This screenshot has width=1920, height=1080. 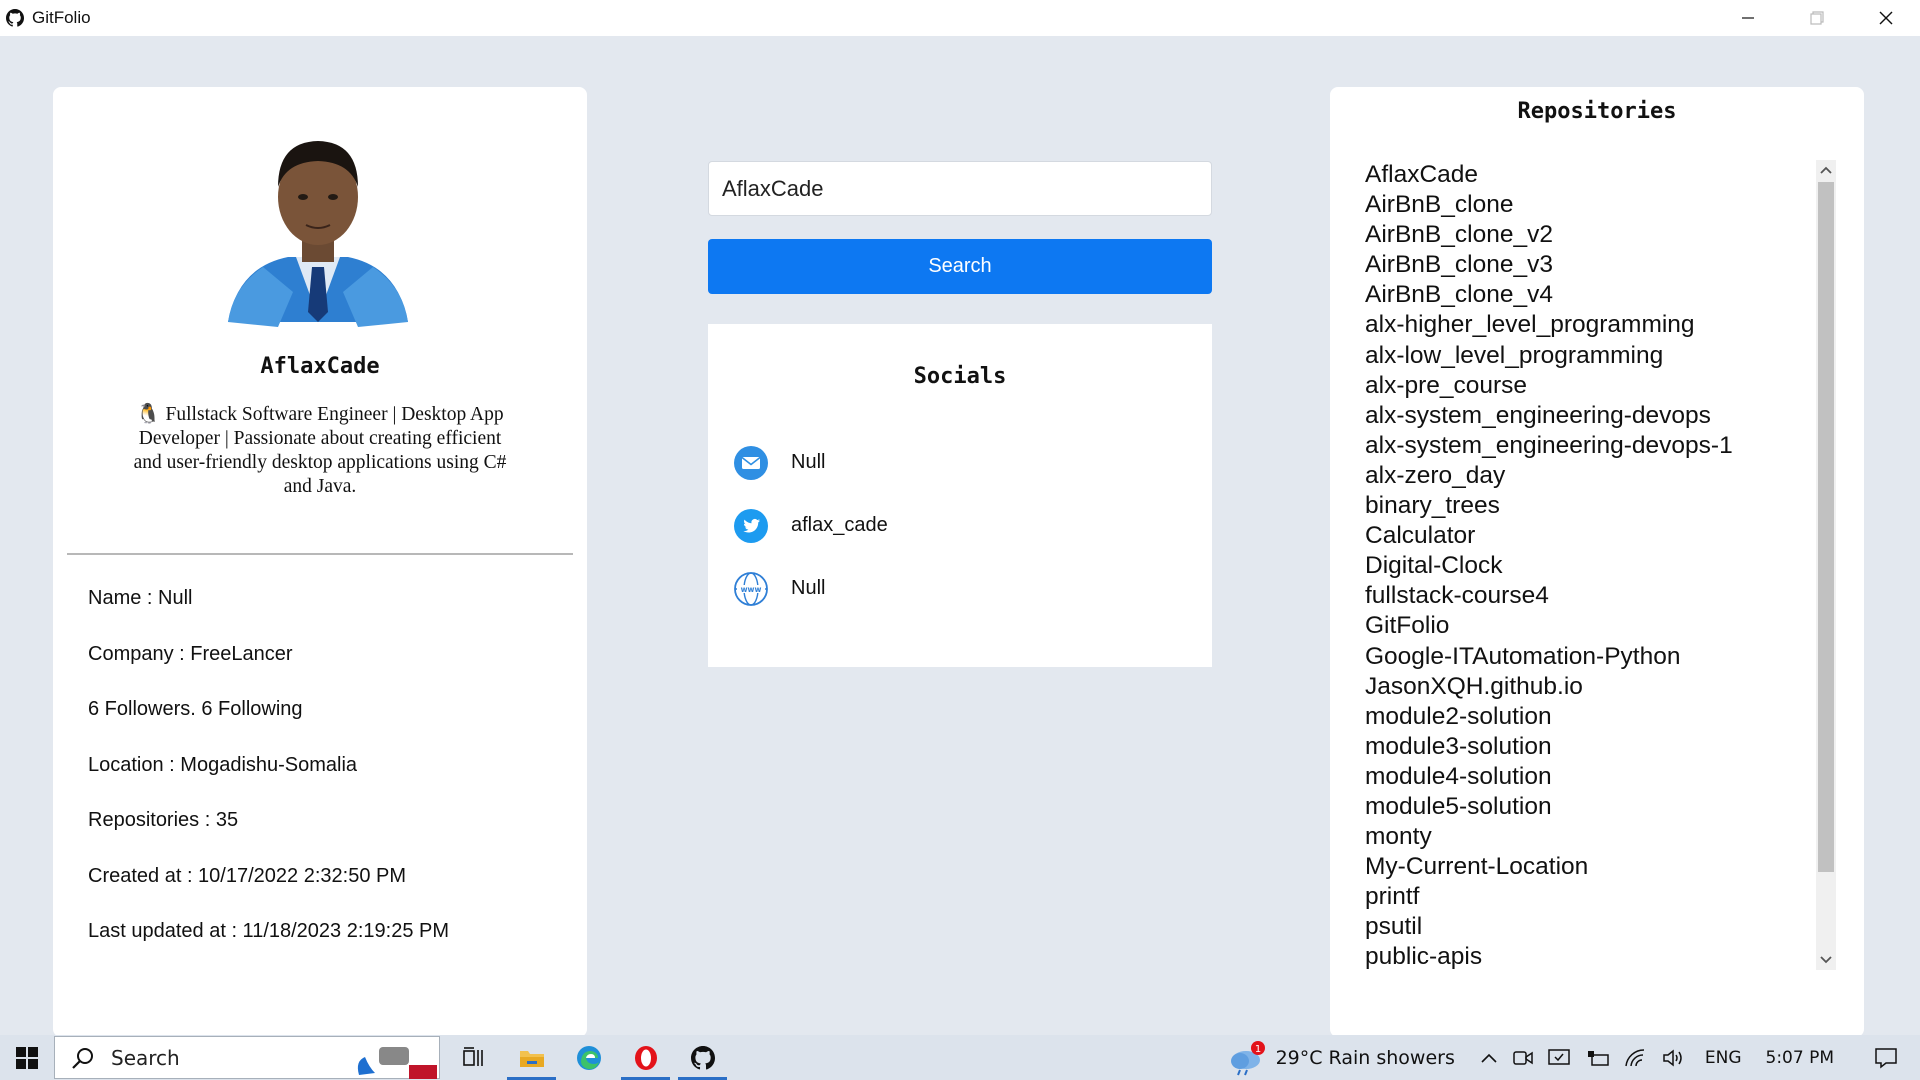 What do you see at coordinates (1595, 476) in the screenshot?
I see `repository-item: alx-zero_day` at bounding box center [1595, 476].